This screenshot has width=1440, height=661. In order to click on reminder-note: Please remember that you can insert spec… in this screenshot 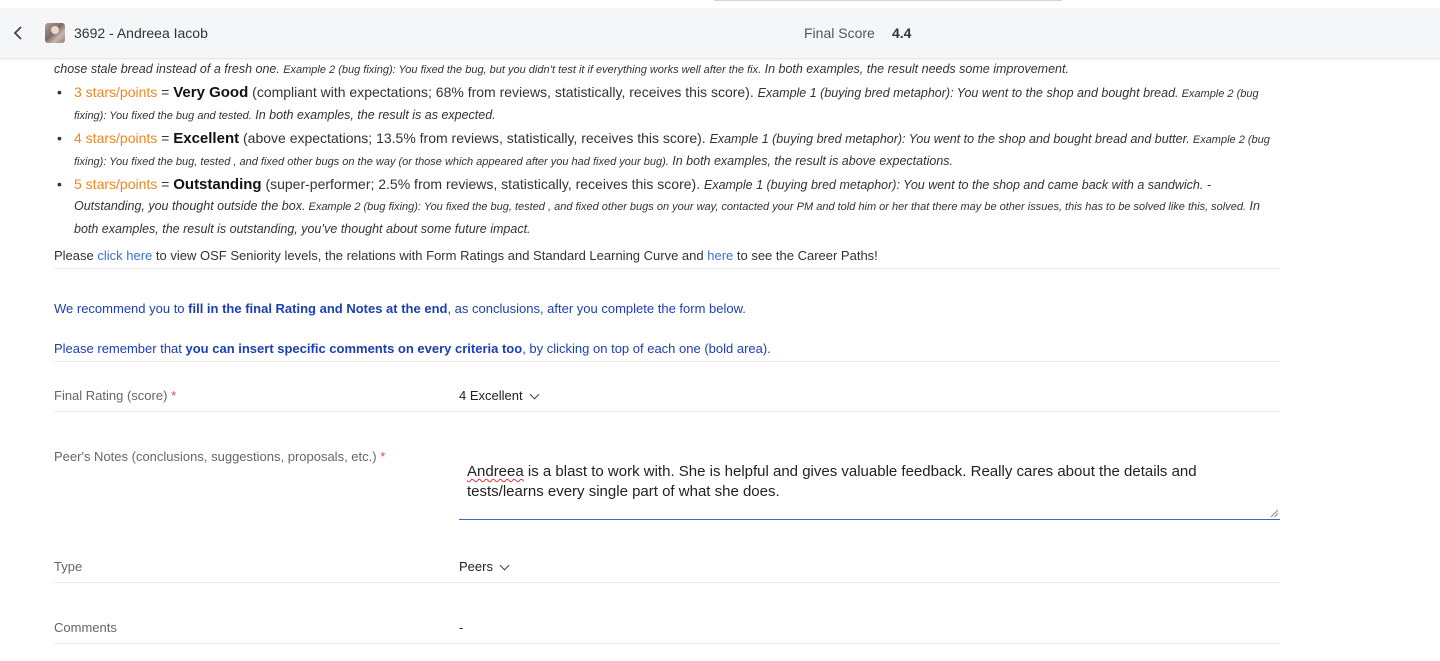, I will do `click(667, 350)`.